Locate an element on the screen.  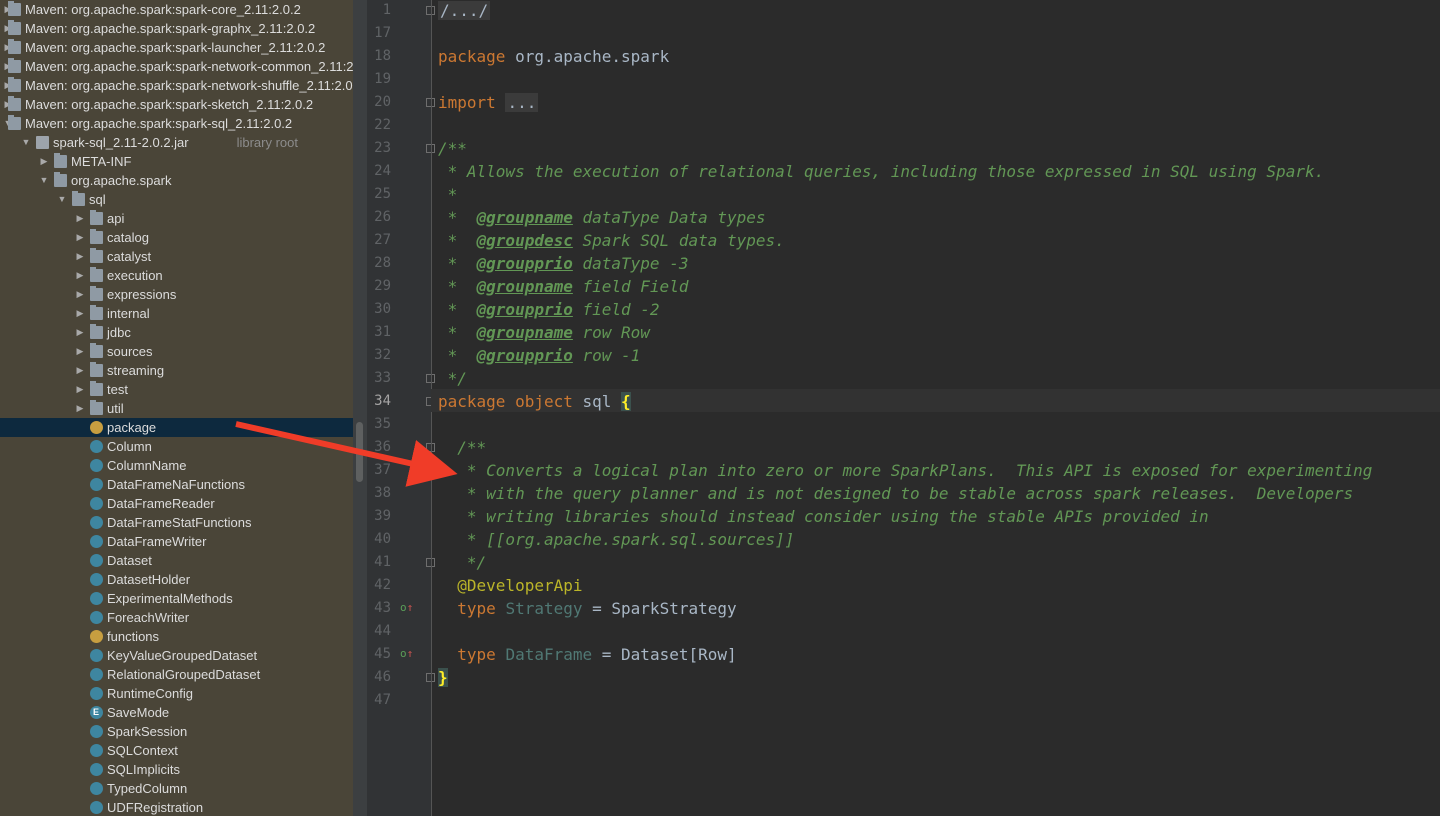
code-line: /.../ is located at coordinates (464, 11).